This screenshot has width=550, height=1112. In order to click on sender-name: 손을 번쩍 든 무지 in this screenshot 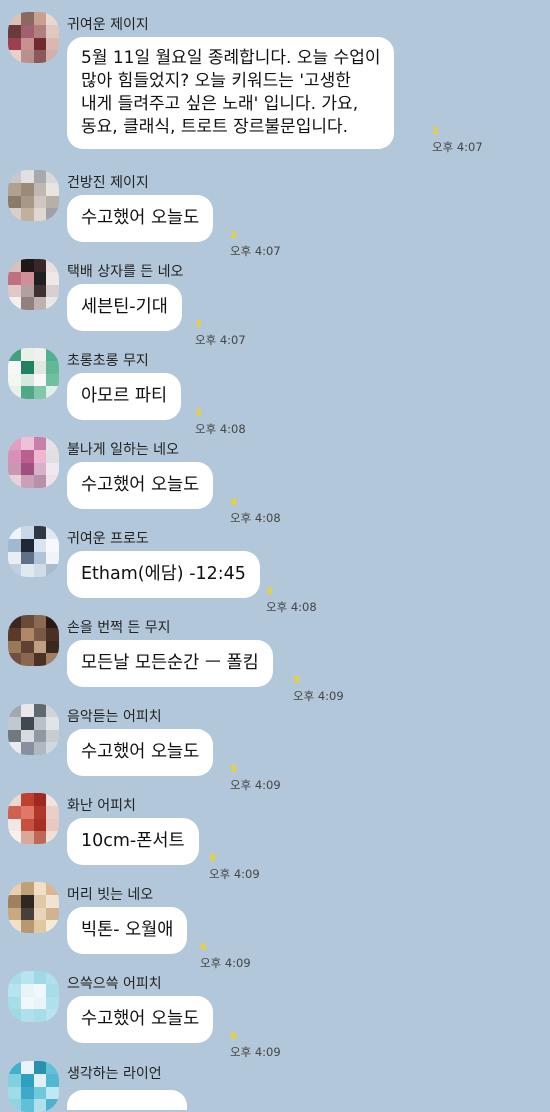, I will do `click(119, 628)`.